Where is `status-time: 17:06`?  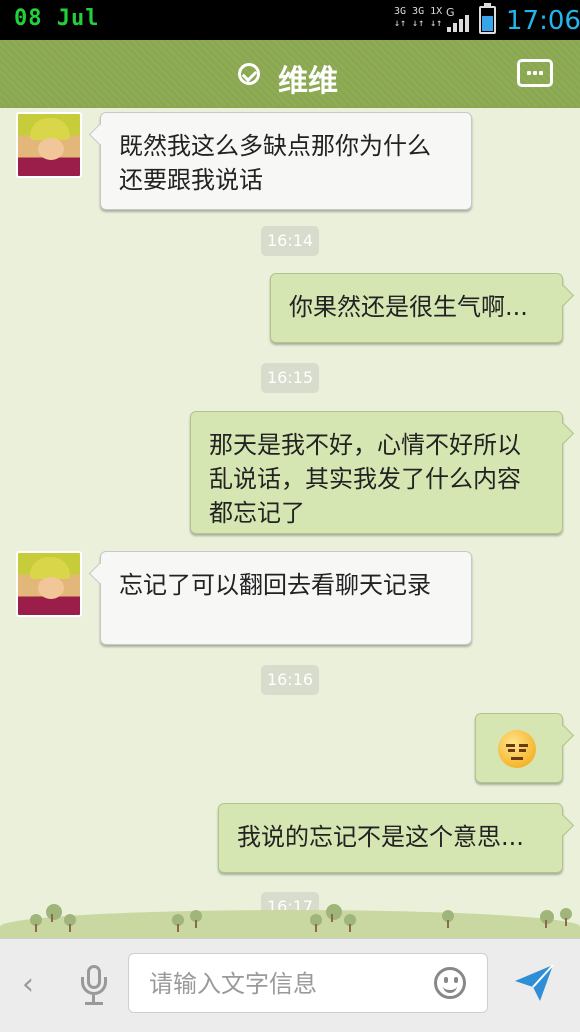 status-time: 17:06 is located at coordinates (543, 21).